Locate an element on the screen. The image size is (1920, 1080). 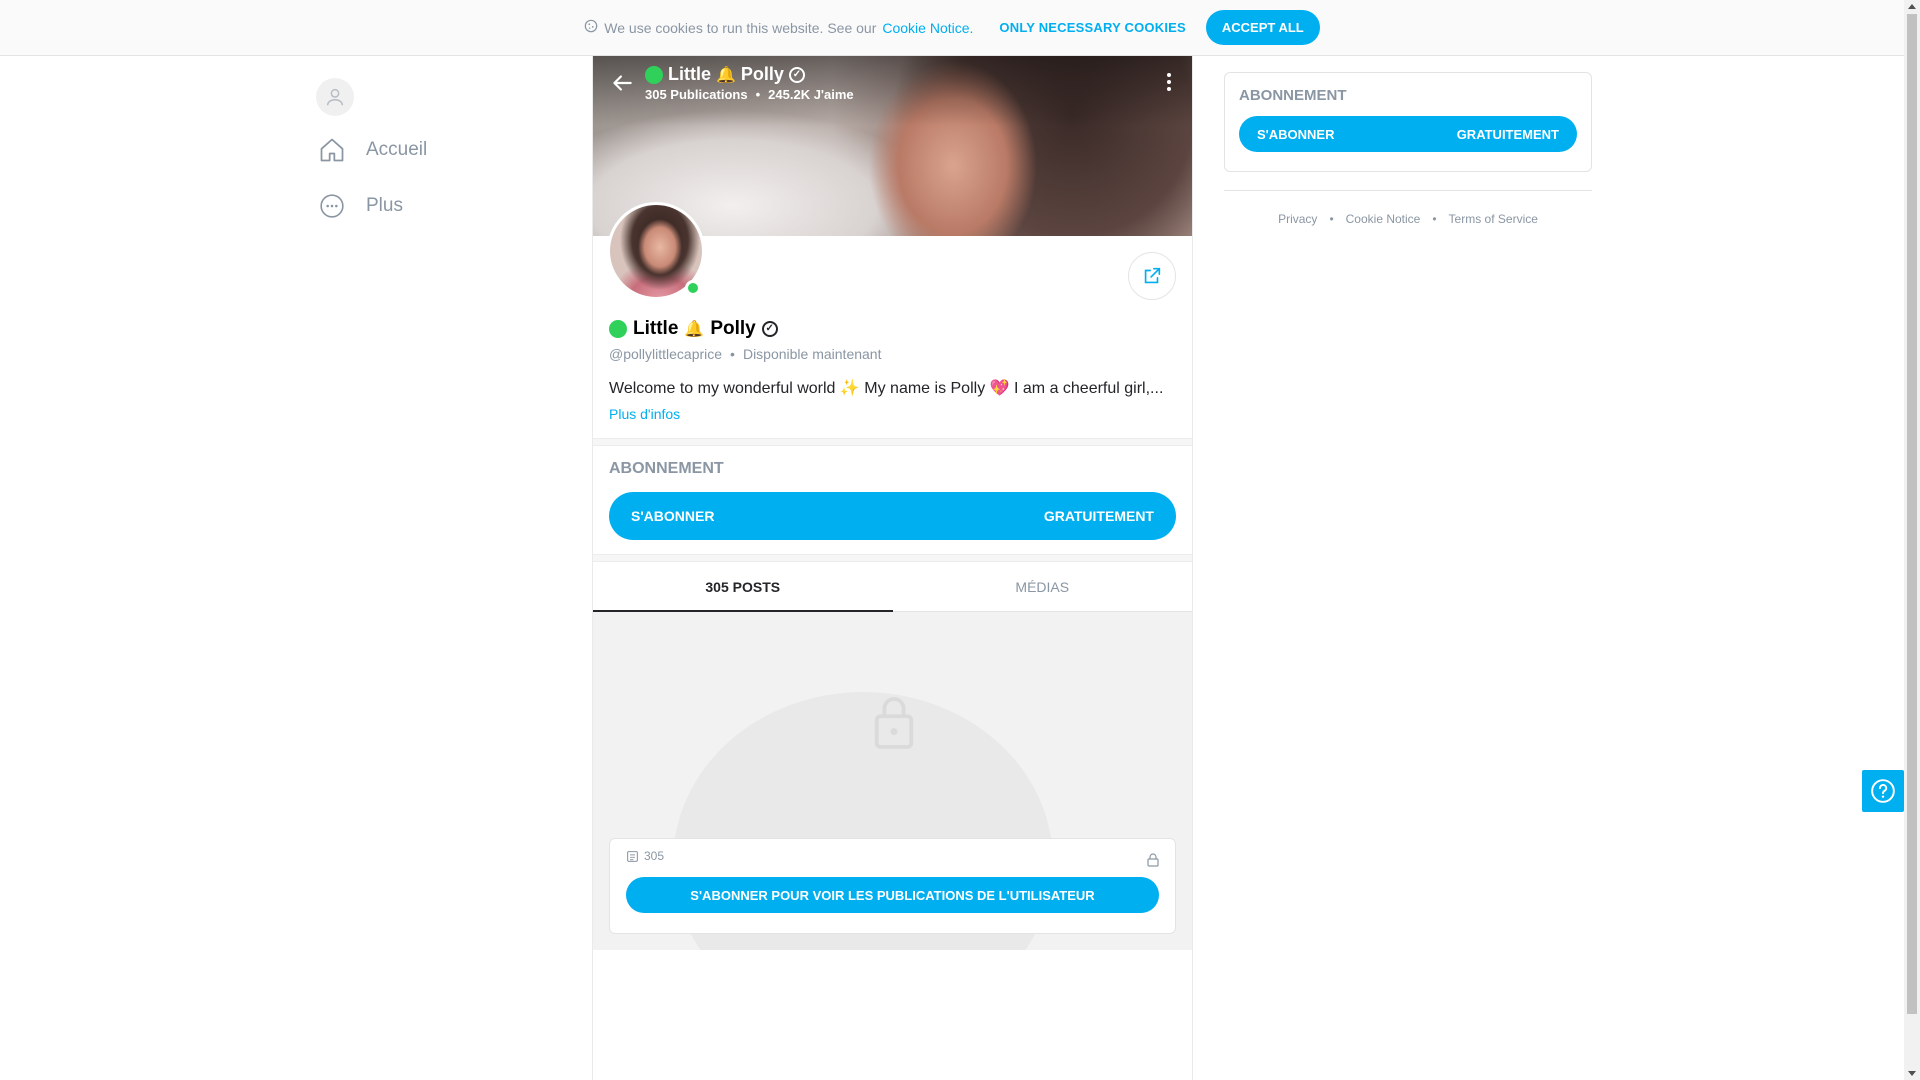
terms-of-service-link: Terms of Service is located at coordinates (1493, 219).